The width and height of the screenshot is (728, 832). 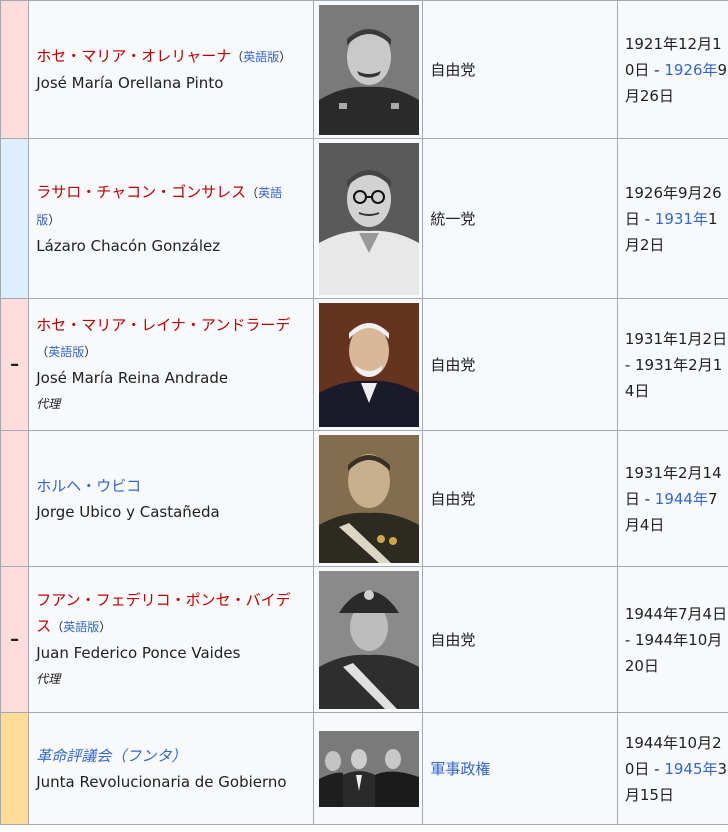 What do you see at coordinates (676, 613) in the screenshot?
I see `term-start: 1944年7月4日` at bounding box center [676, 613].